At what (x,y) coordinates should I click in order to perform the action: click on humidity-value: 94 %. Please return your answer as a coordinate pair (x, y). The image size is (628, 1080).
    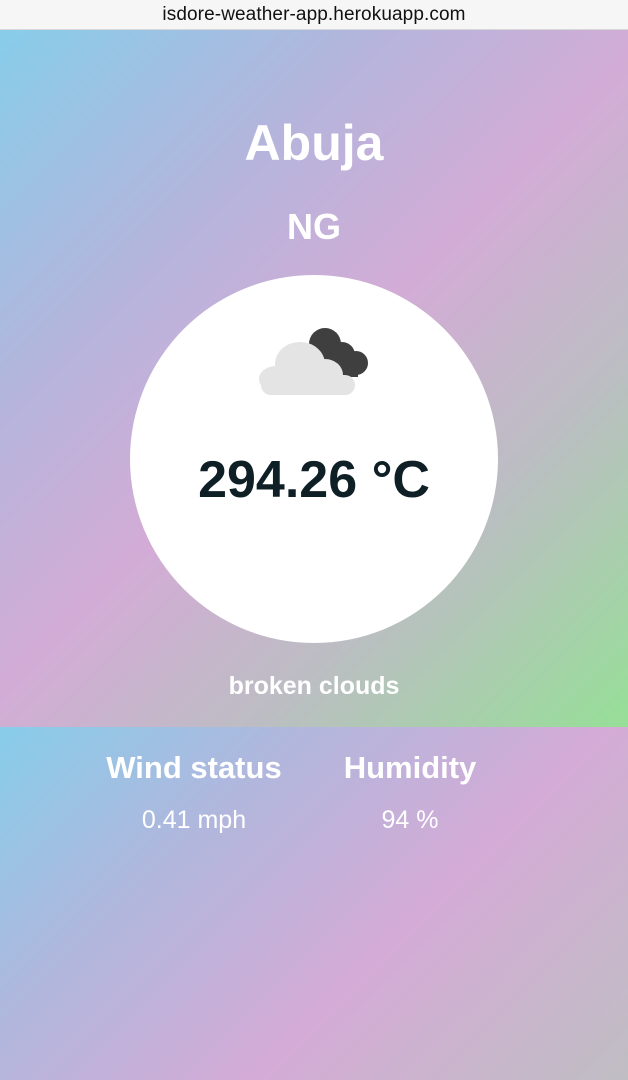
    Looking at the image, I should click on (410, 820).